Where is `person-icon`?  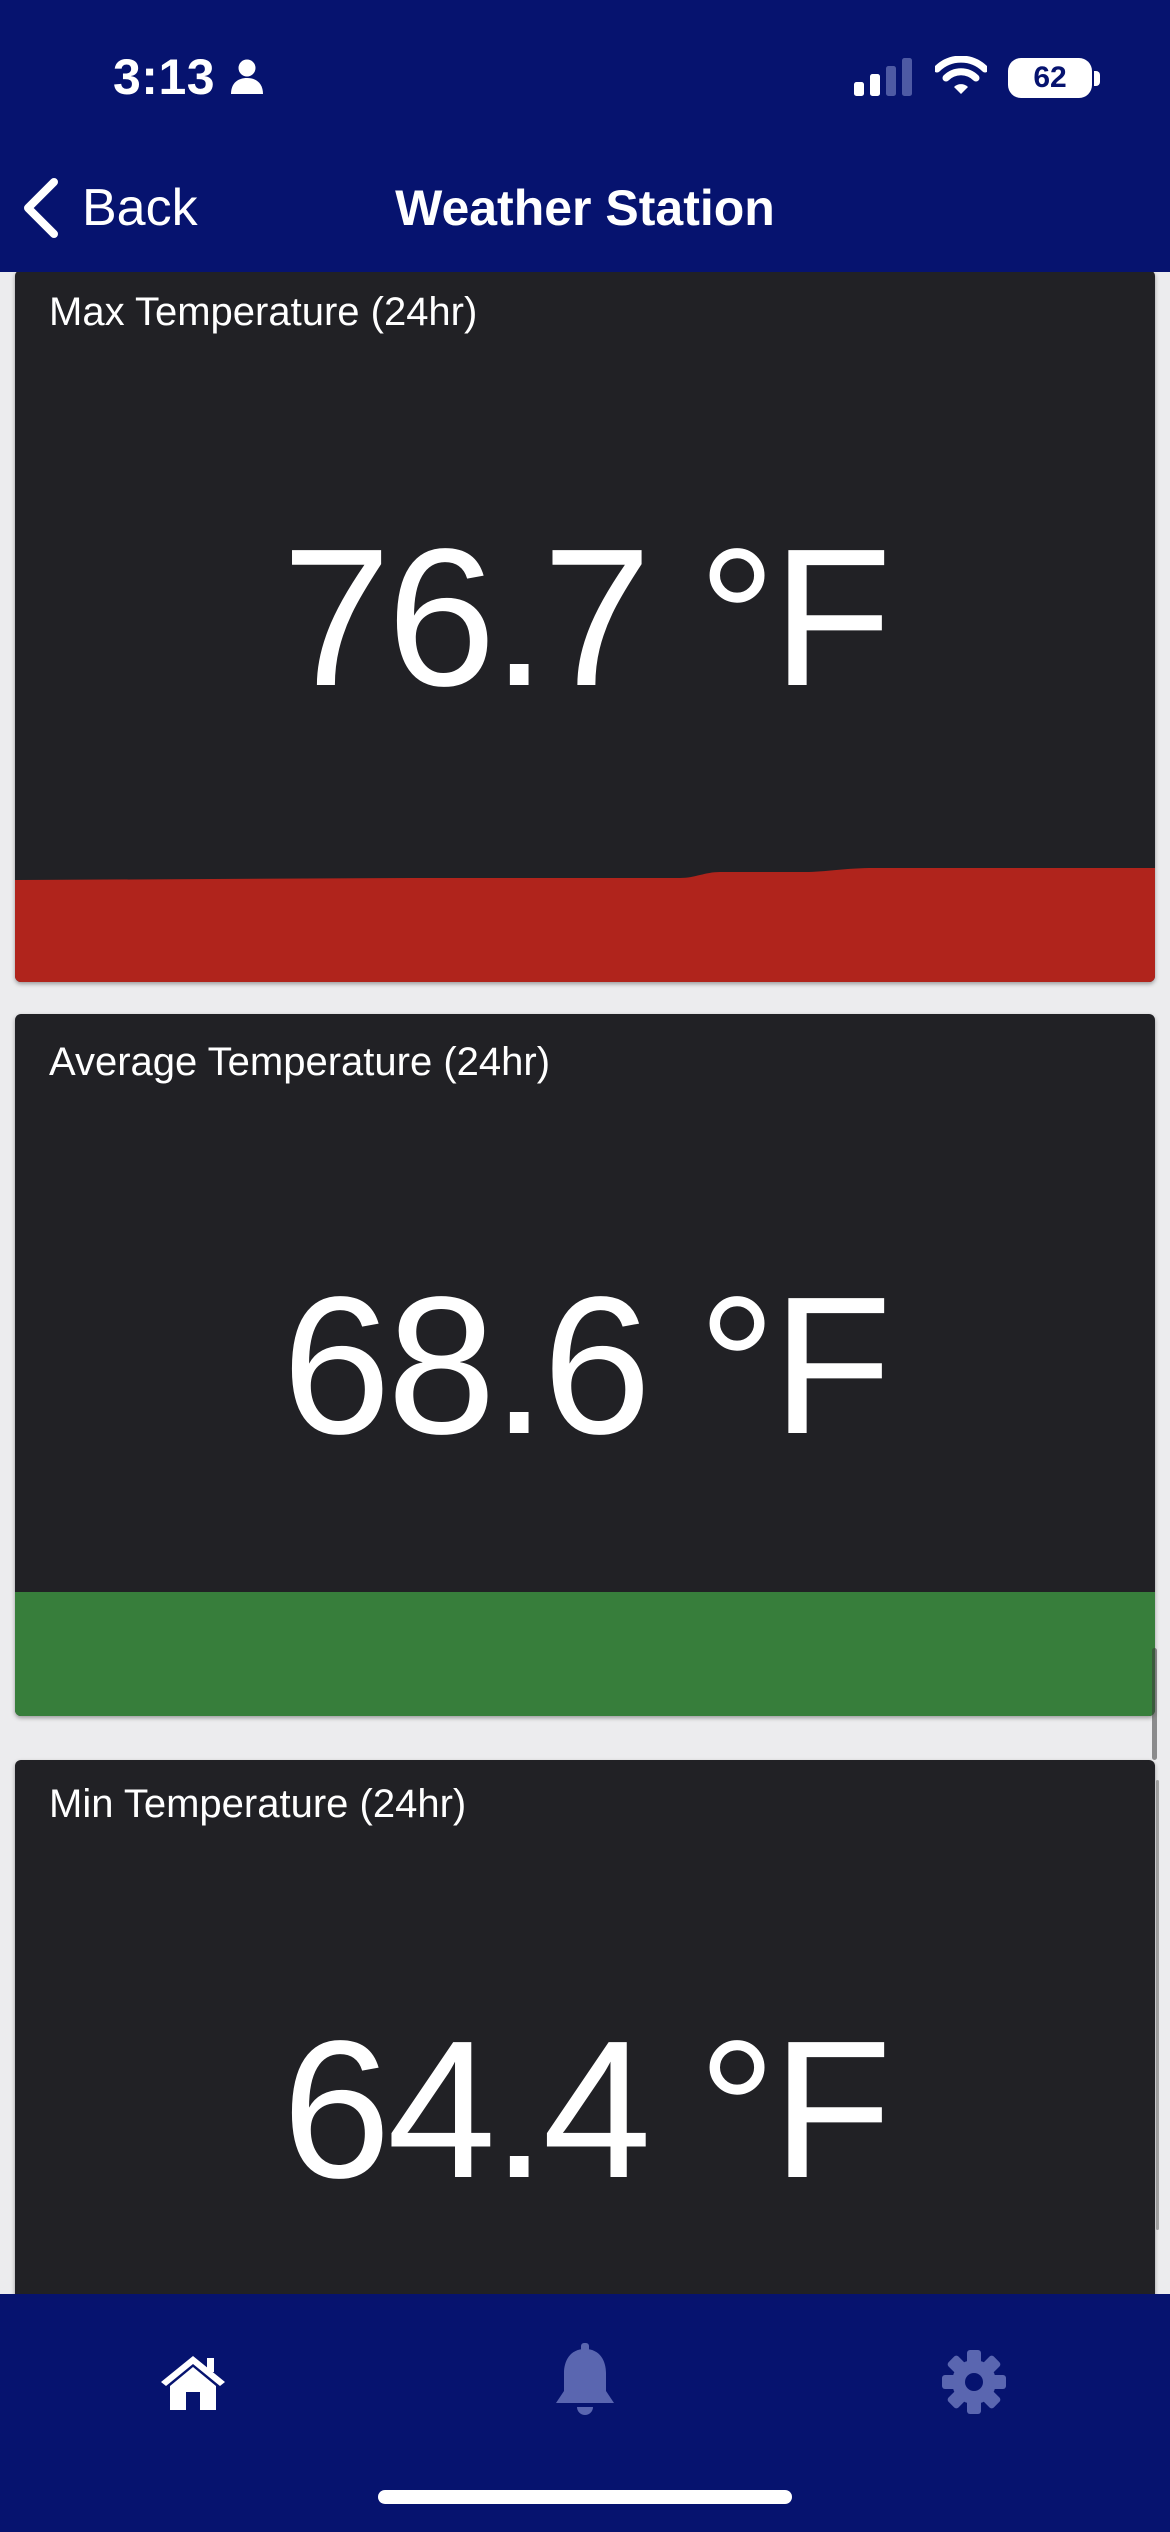 person-icon is located at coordinates (247, 79).